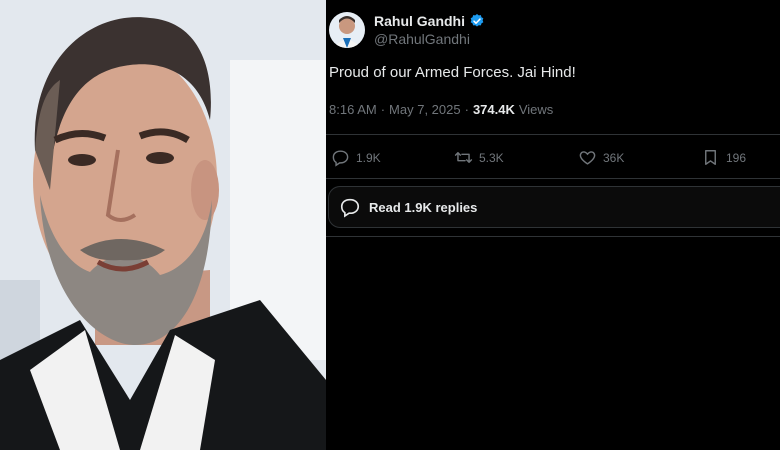 The width and height of the screenshot is (780, 450). I want to click on avatar, so click(347, 30).